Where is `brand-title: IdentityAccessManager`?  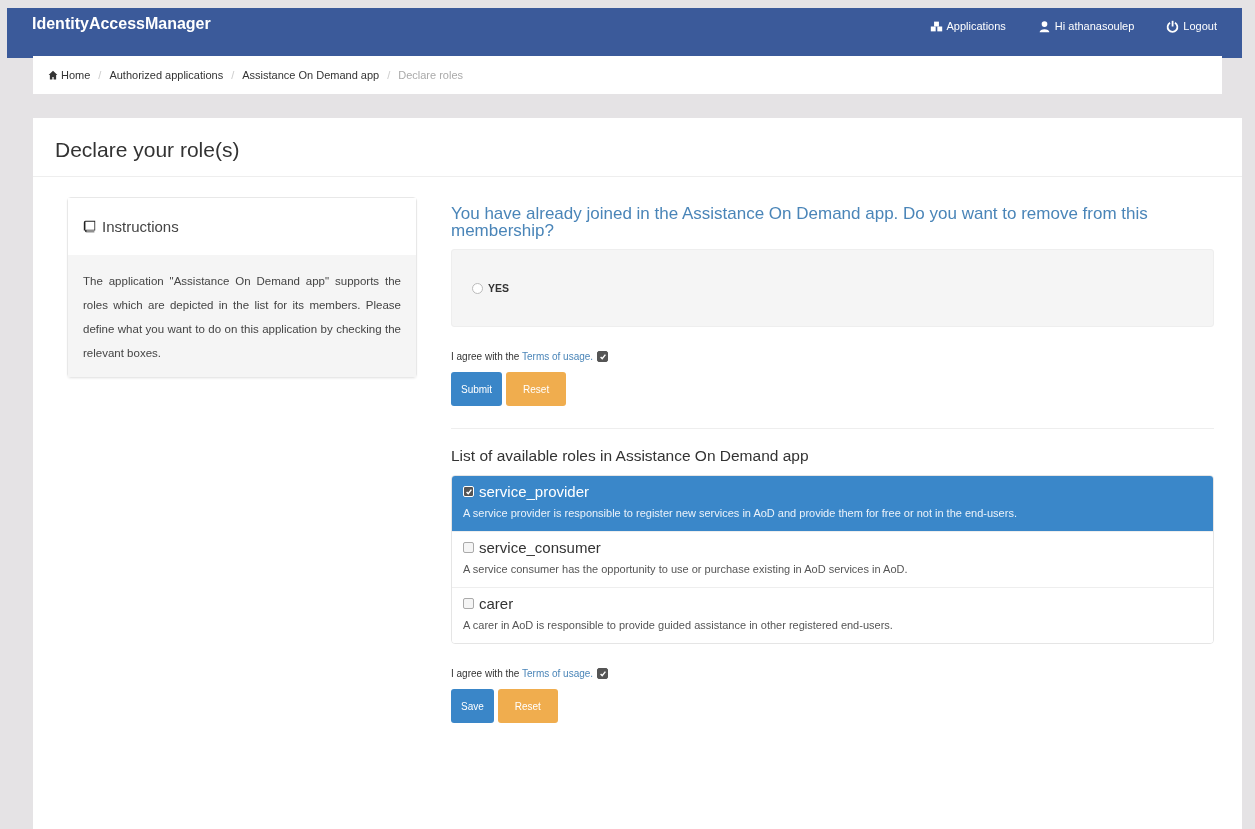 brand-title: IdentityAccessManager is located at coordinates (121, 24).